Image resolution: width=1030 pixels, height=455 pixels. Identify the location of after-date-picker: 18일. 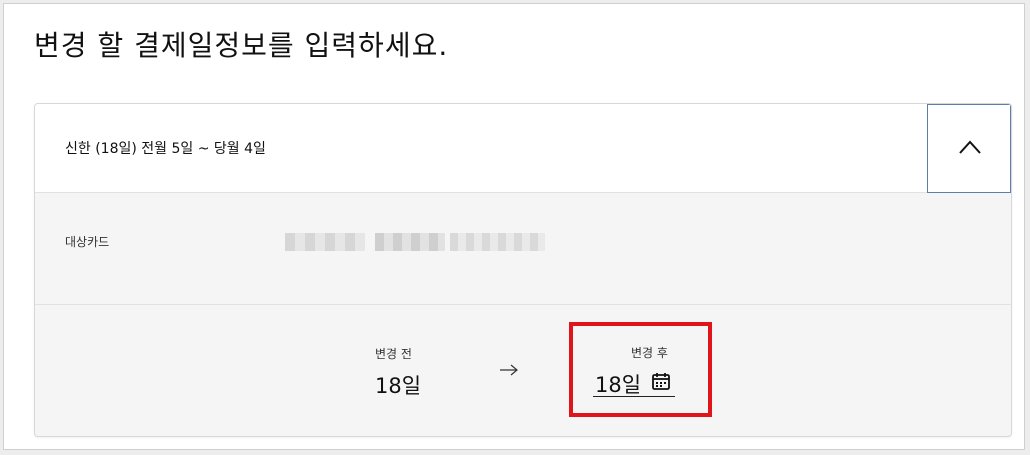
(634, 382).